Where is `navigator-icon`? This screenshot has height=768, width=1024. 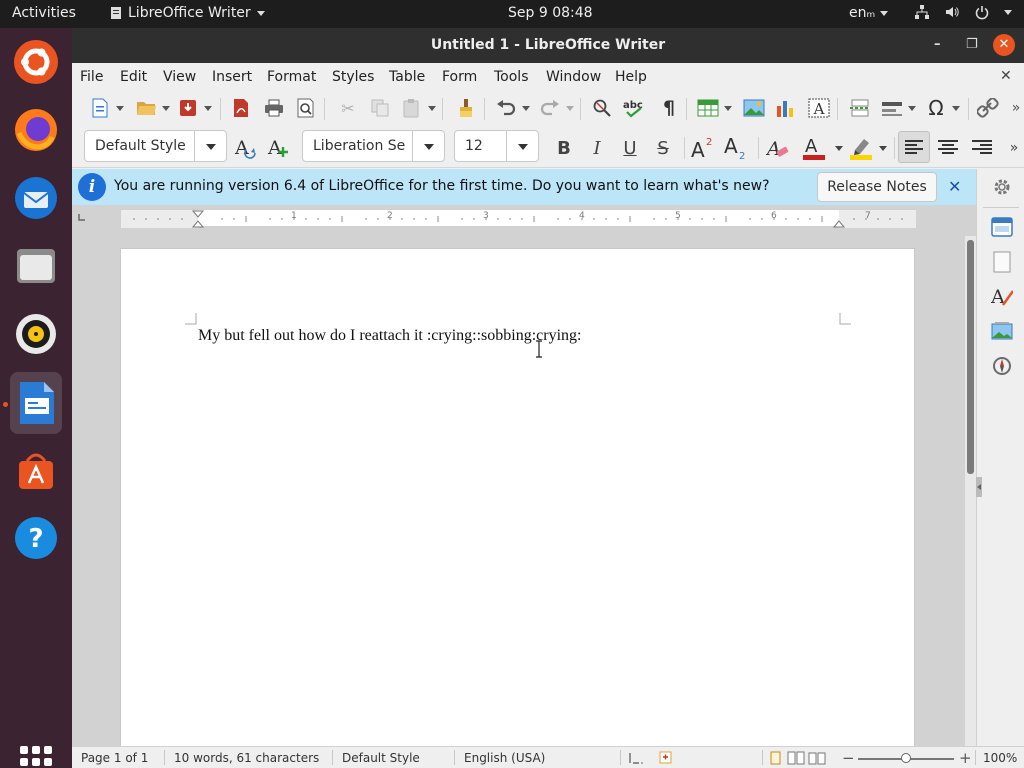
navigator-icon is located at coordinates (1002, 366).